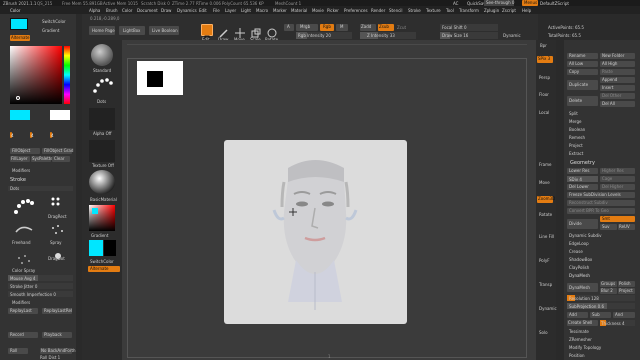  I want to click on menu-light: Light, so click(246, 10).